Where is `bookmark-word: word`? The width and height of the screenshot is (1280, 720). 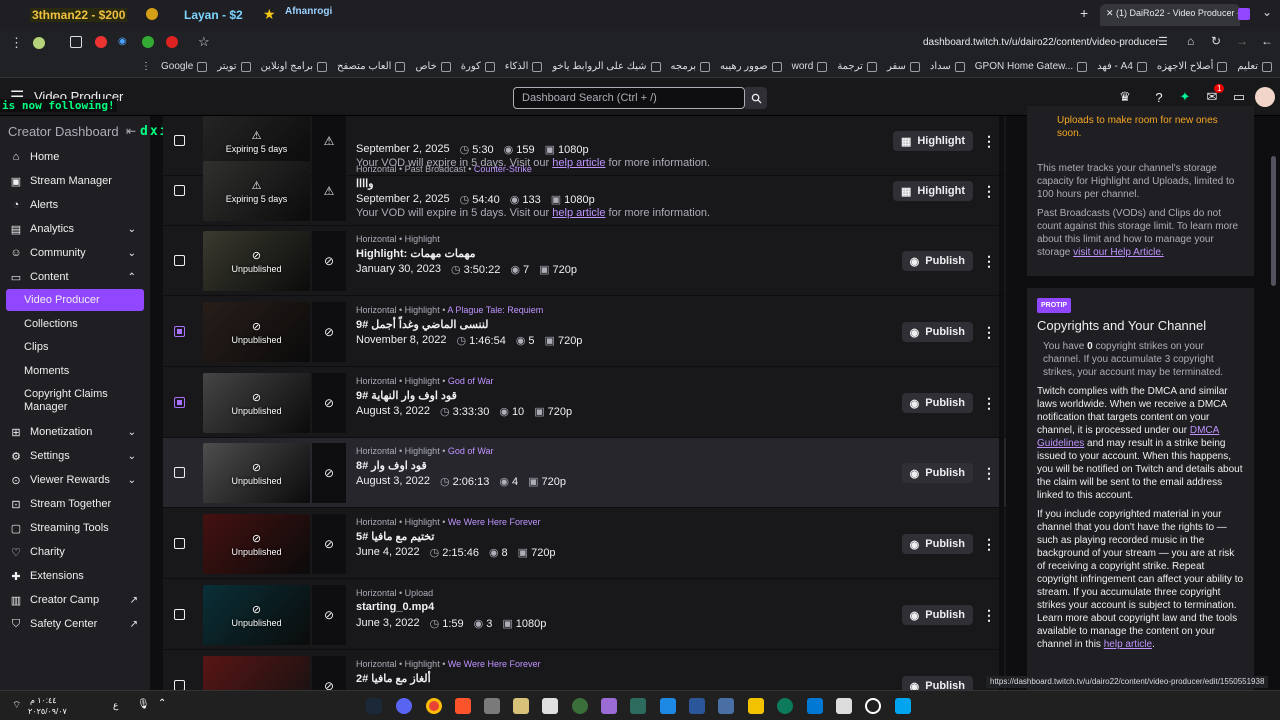
bookmark-word: word is located at coordinates (810, 66).